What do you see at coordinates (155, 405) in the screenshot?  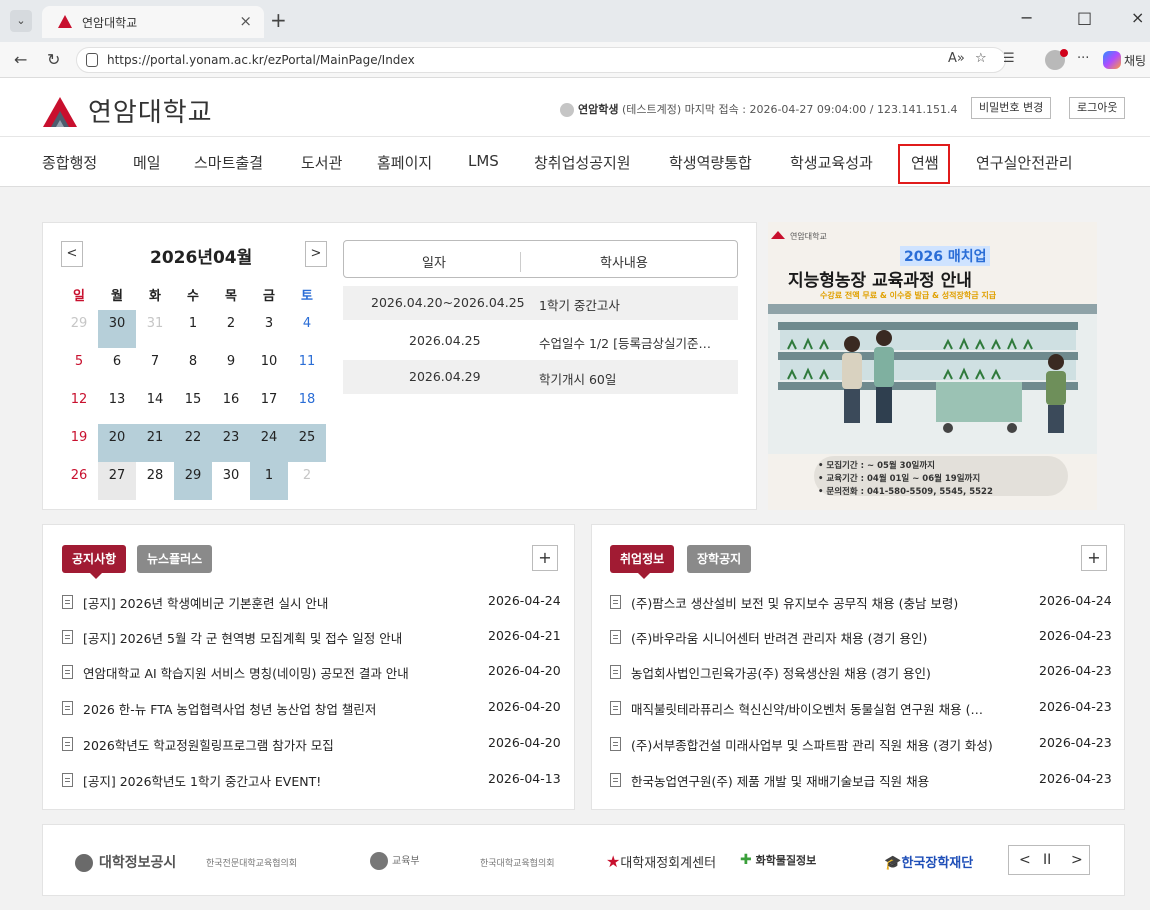 I see `calendar-day: 14` at bounding box center [155, 405].